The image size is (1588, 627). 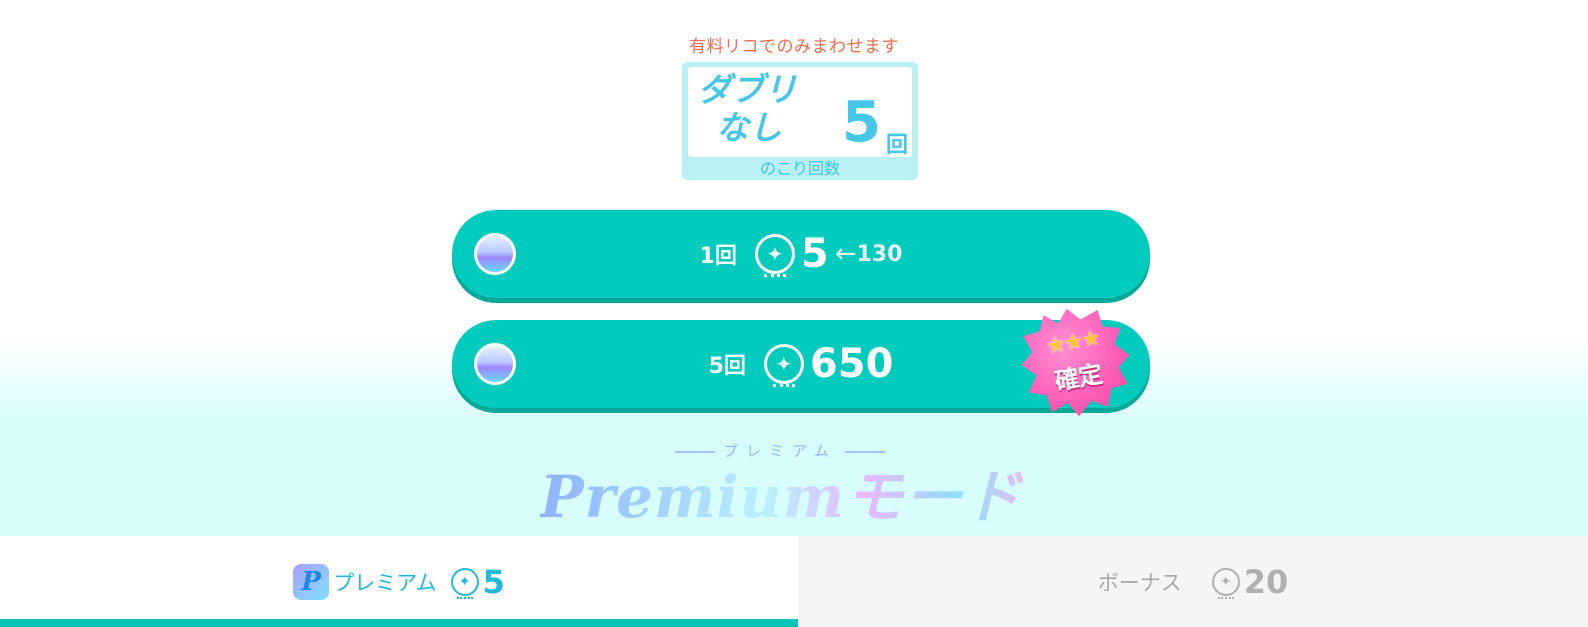 I want to click on tab-premium: P プレミアム ✦ 5, so click(x=399, y=581).